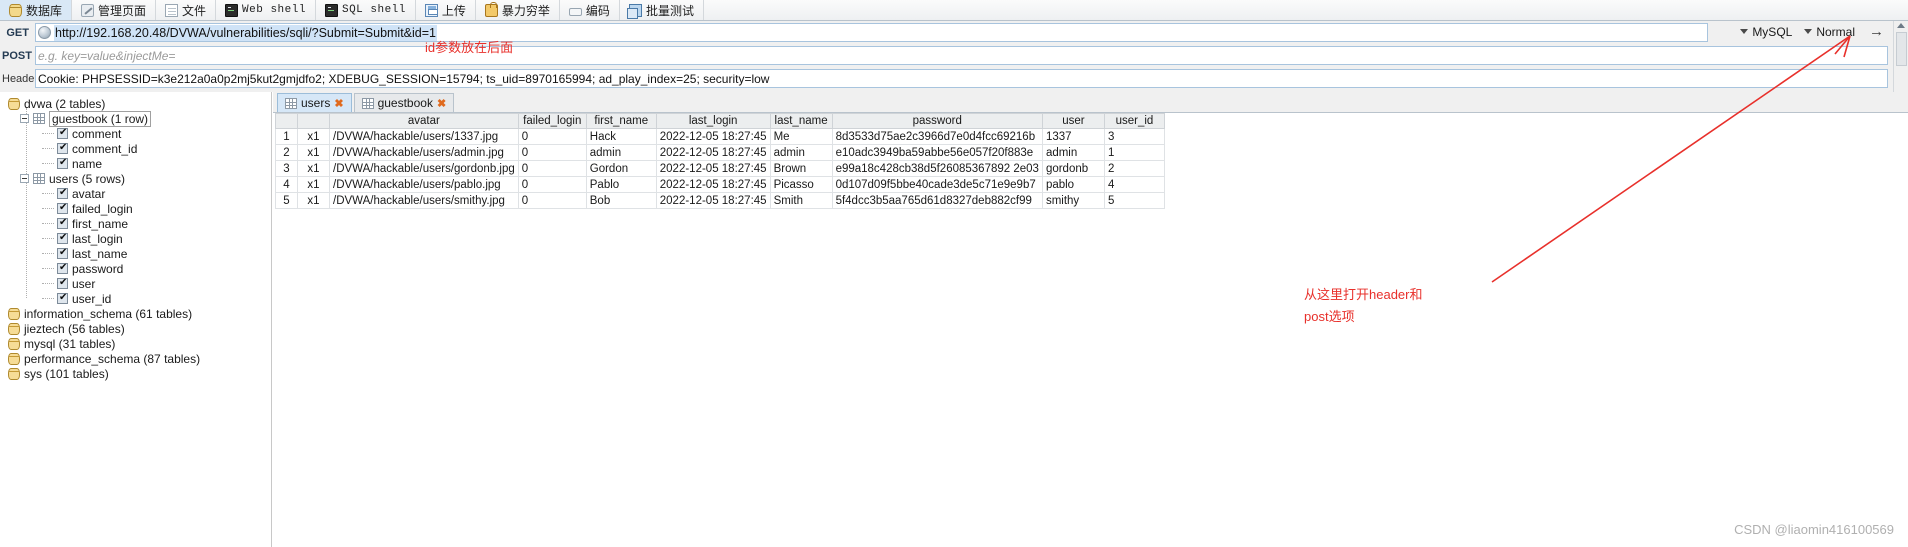  I want to click on cell-password: 8d3533d75ae2c3966d7e0d4fcc69216b, so click(937, 136).